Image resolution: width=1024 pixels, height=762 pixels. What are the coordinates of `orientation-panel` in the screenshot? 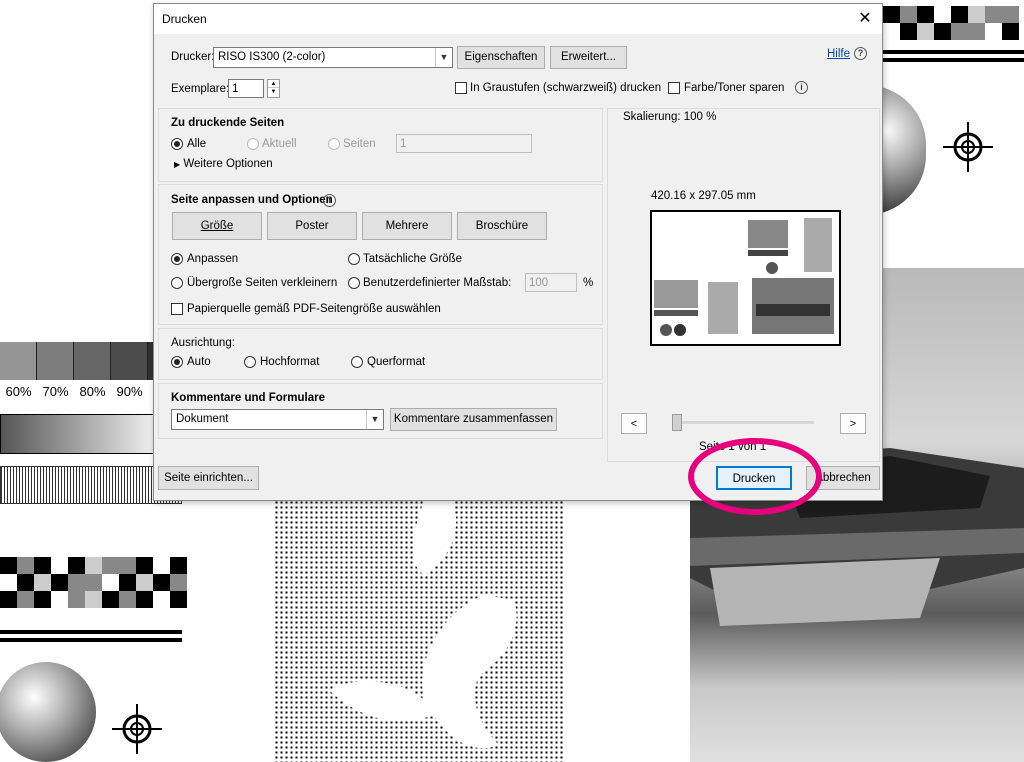 It's located at (380, 354).